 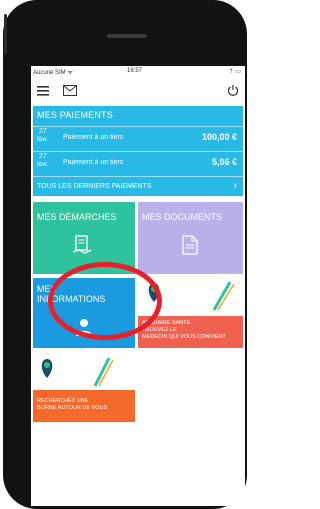 What do you see at coordinates (82, 244) in the screenshot?
I see `document-hand-icon` at bounding box center [82, 244].